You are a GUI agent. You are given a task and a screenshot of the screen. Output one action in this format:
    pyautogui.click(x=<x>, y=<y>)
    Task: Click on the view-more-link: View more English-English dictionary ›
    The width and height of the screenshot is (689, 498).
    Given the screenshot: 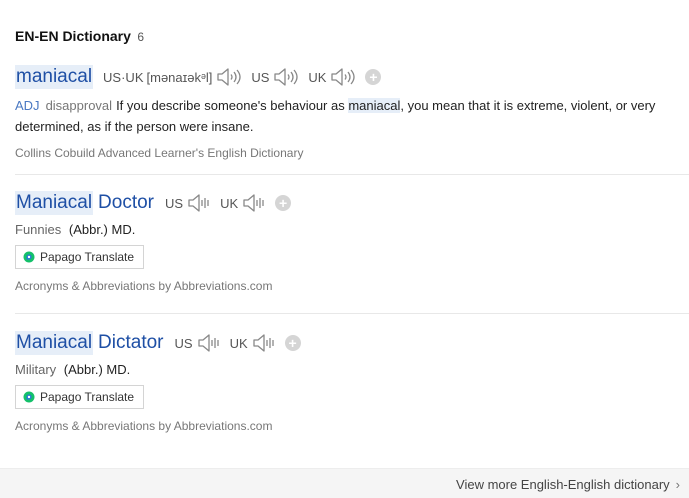 What is the action you would take?
    pyautogui.click(x=568, y=484)
    